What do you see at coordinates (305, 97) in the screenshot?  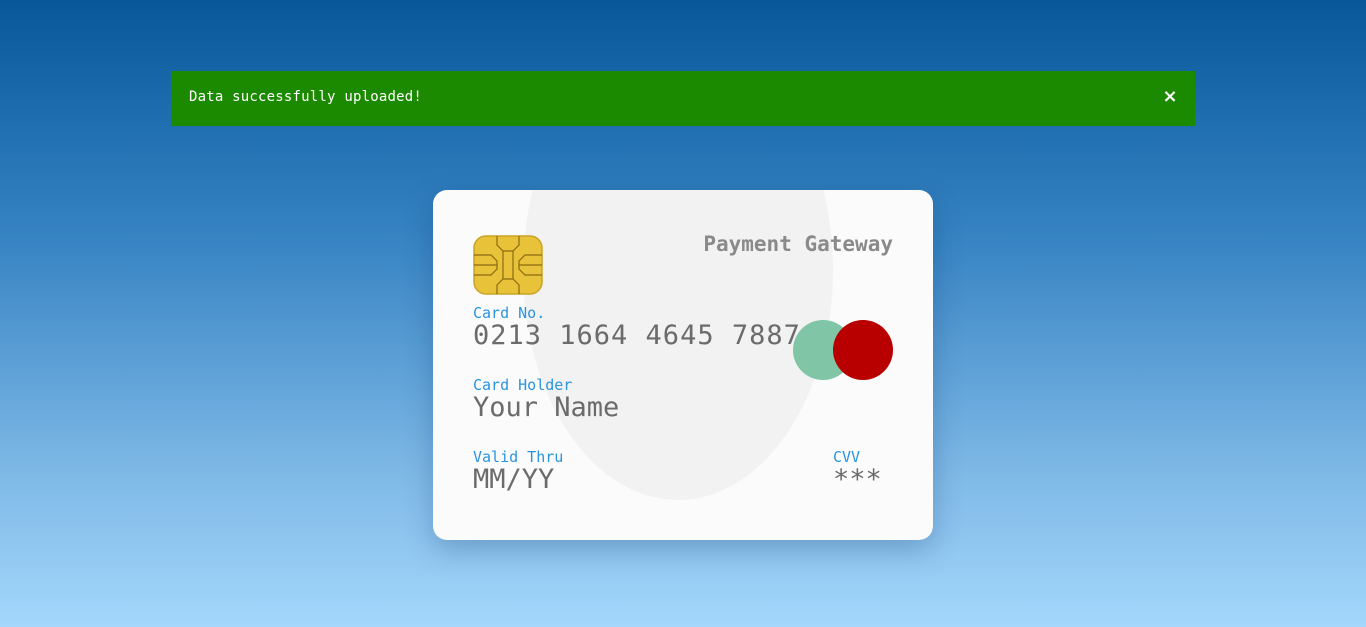 I see `alert-message: Data successfully uploaded!` at bounding box center [305, 97].